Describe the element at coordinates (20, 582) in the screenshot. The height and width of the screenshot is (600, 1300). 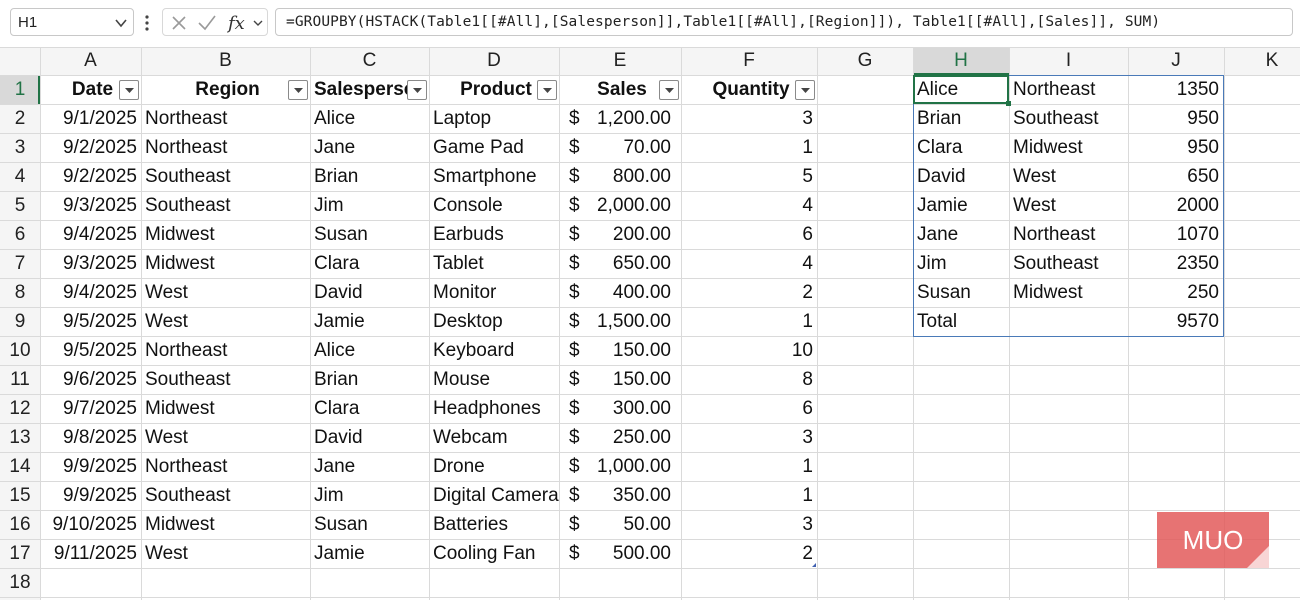
I see `row-header-18: 18` at that location.